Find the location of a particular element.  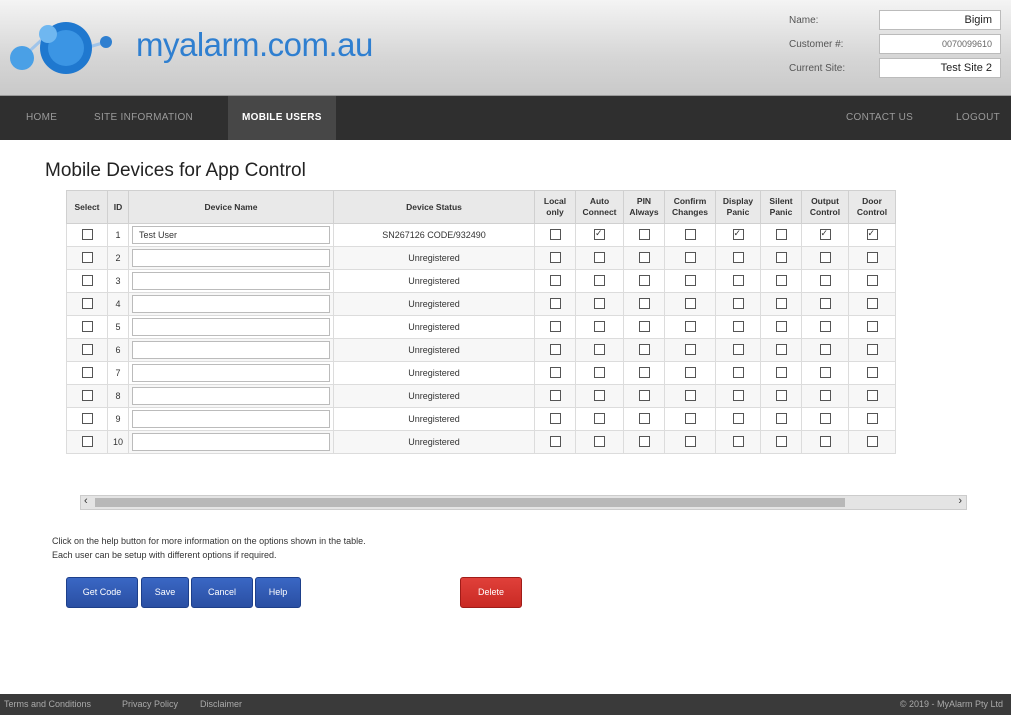

nav-home: HOME is located at coordinates (41, 118).